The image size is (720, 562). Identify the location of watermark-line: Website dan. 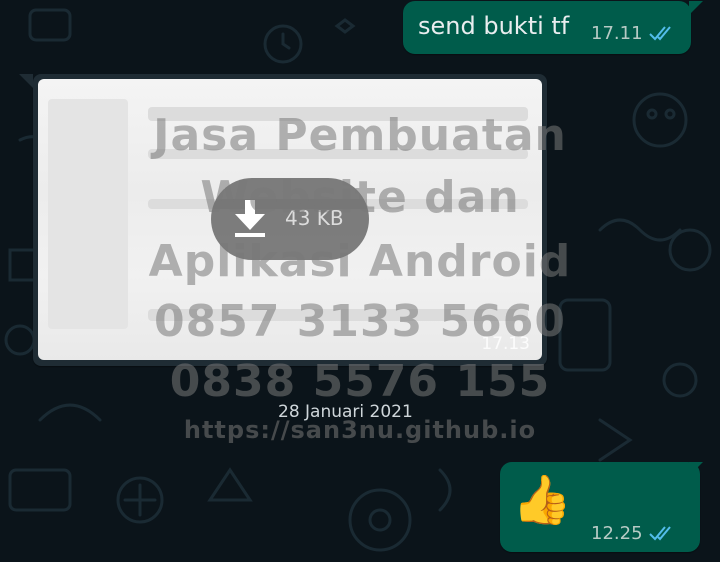
(360, 197).